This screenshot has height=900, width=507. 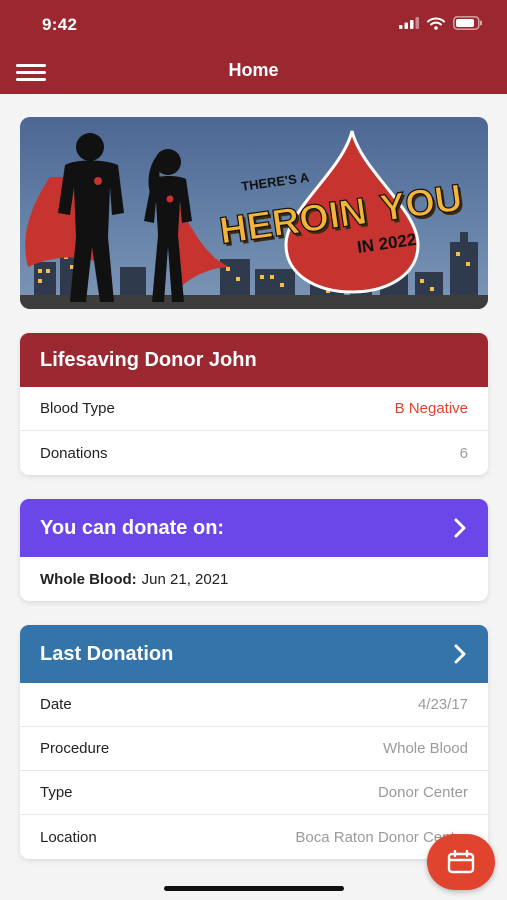 What do you see at coordinates (254, 579) in the screenshot?
I see `whole-blood-eligibility-row: Whole Blood: Jun 21, 2021` at bounding box center [254, 579].